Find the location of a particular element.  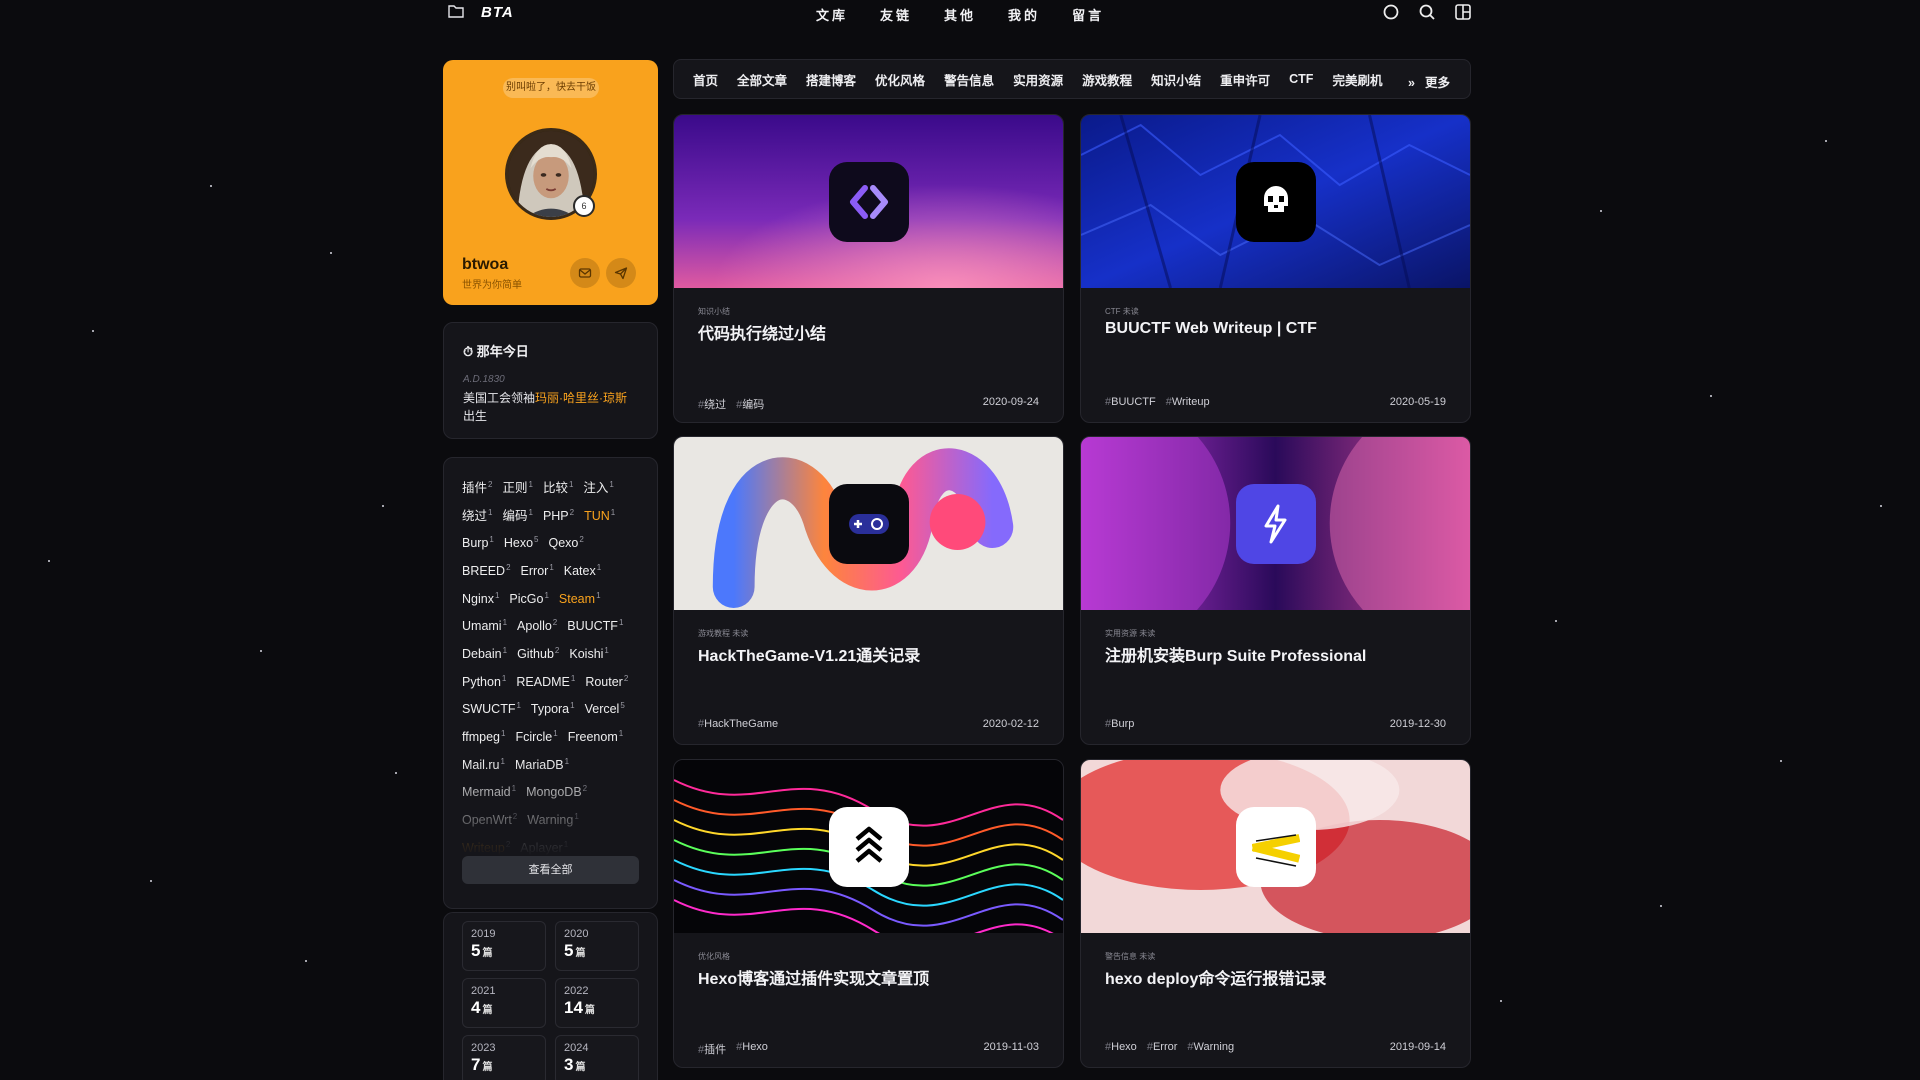

tag-item: 绕过1 is located at coordinates (477, 515).